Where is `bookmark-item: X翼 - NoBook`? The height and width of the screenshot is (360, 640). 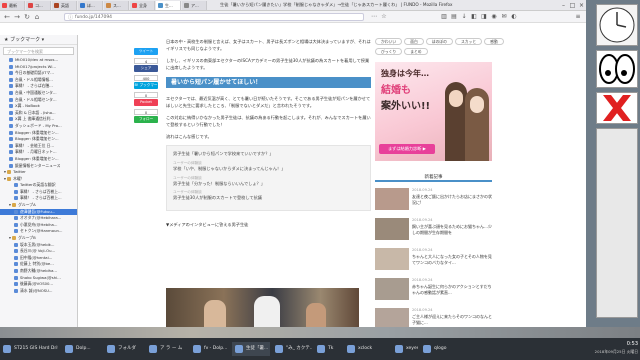
bookmark-item: X翼 - NoBook is located at coordinates (38, 106).